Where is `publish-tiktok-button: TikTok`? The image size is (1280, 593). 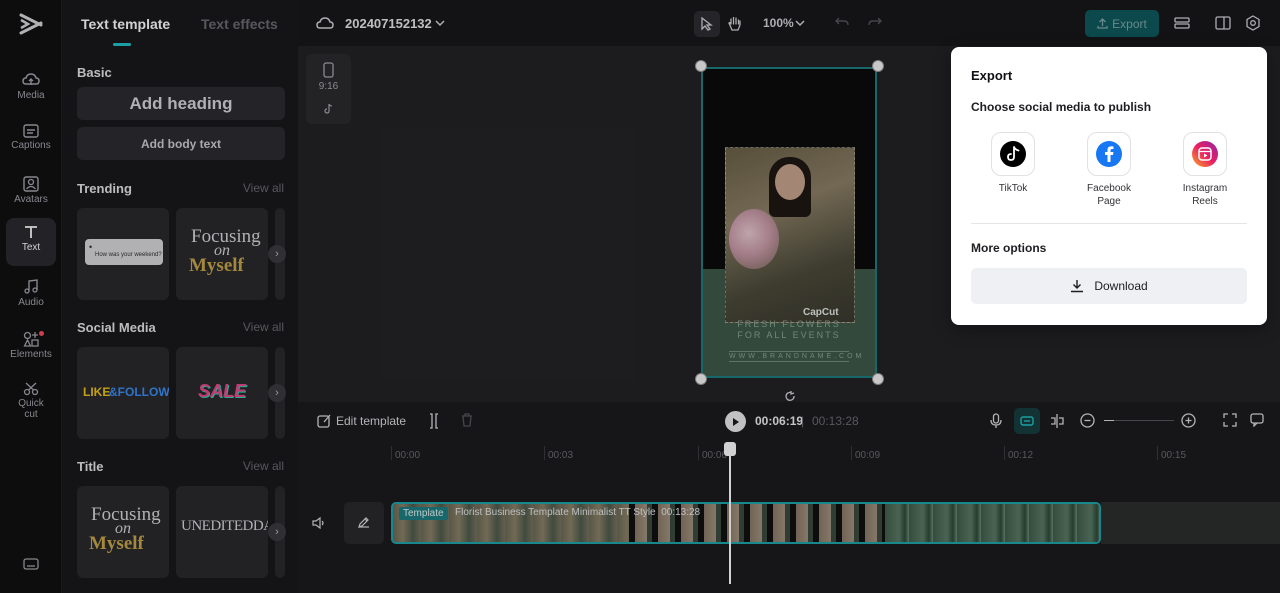 publish-tiktok-button: TikTok is located at coordinates (1013, 163).